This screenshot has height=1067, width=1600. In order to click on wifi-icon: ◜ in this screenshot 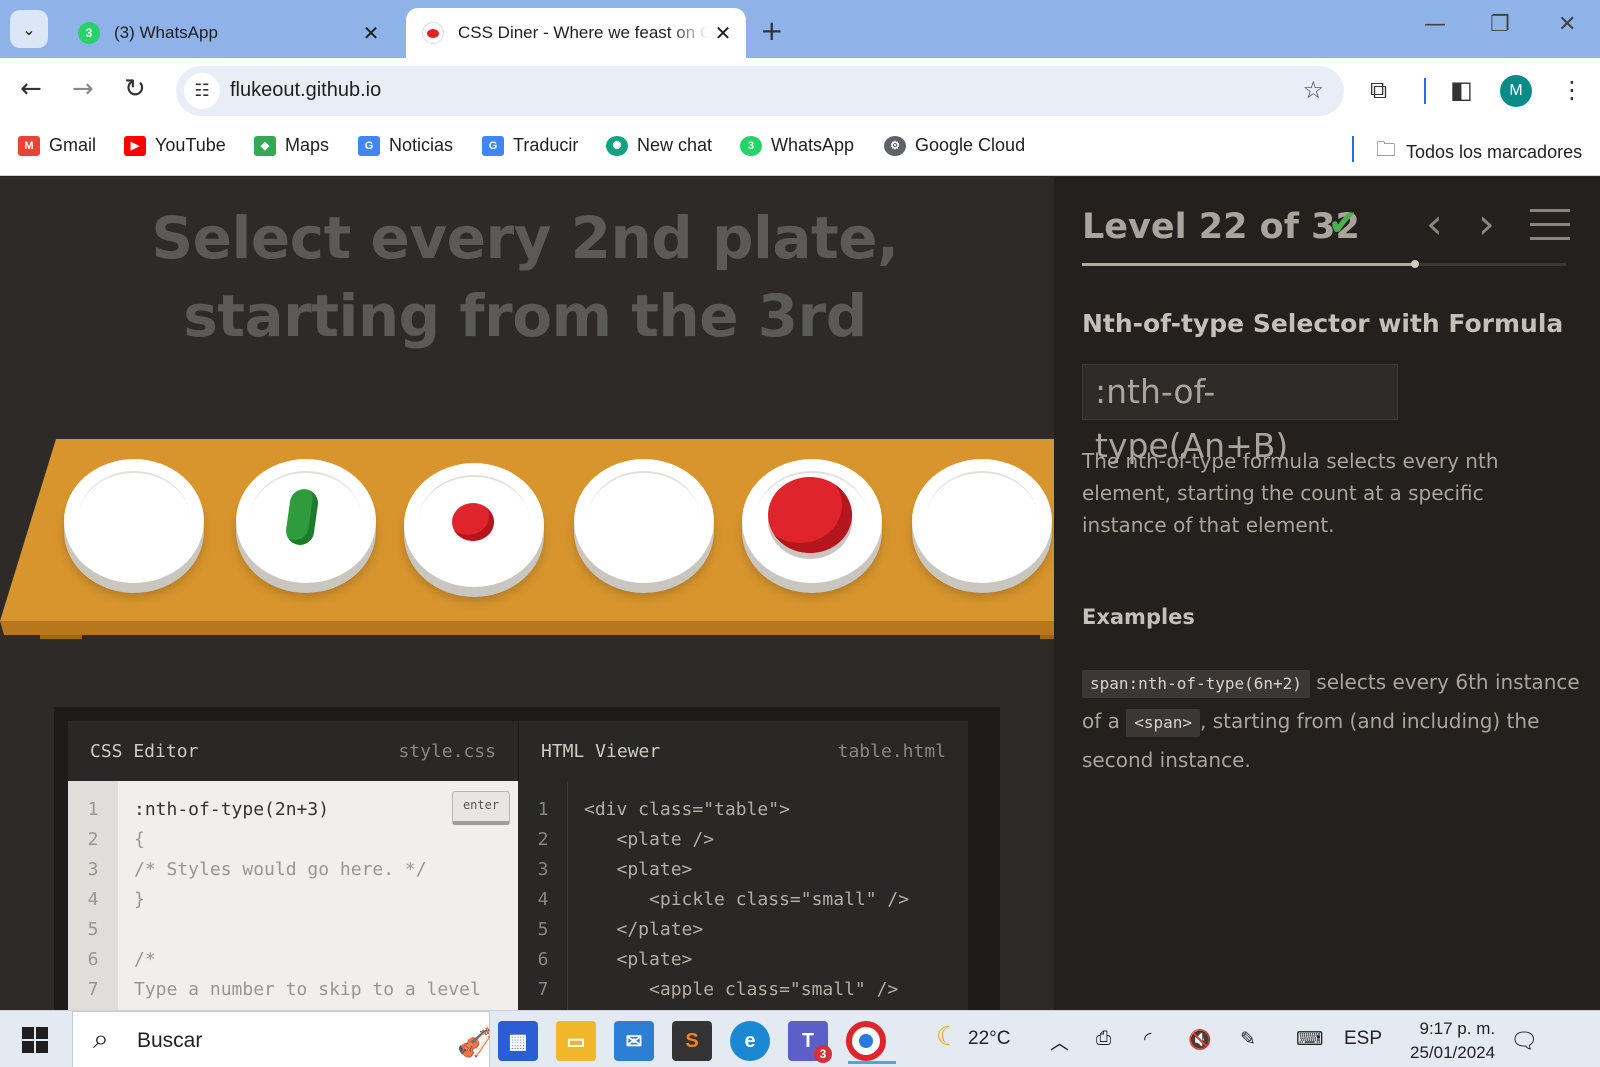, I will do `click(1147, 1039)`.